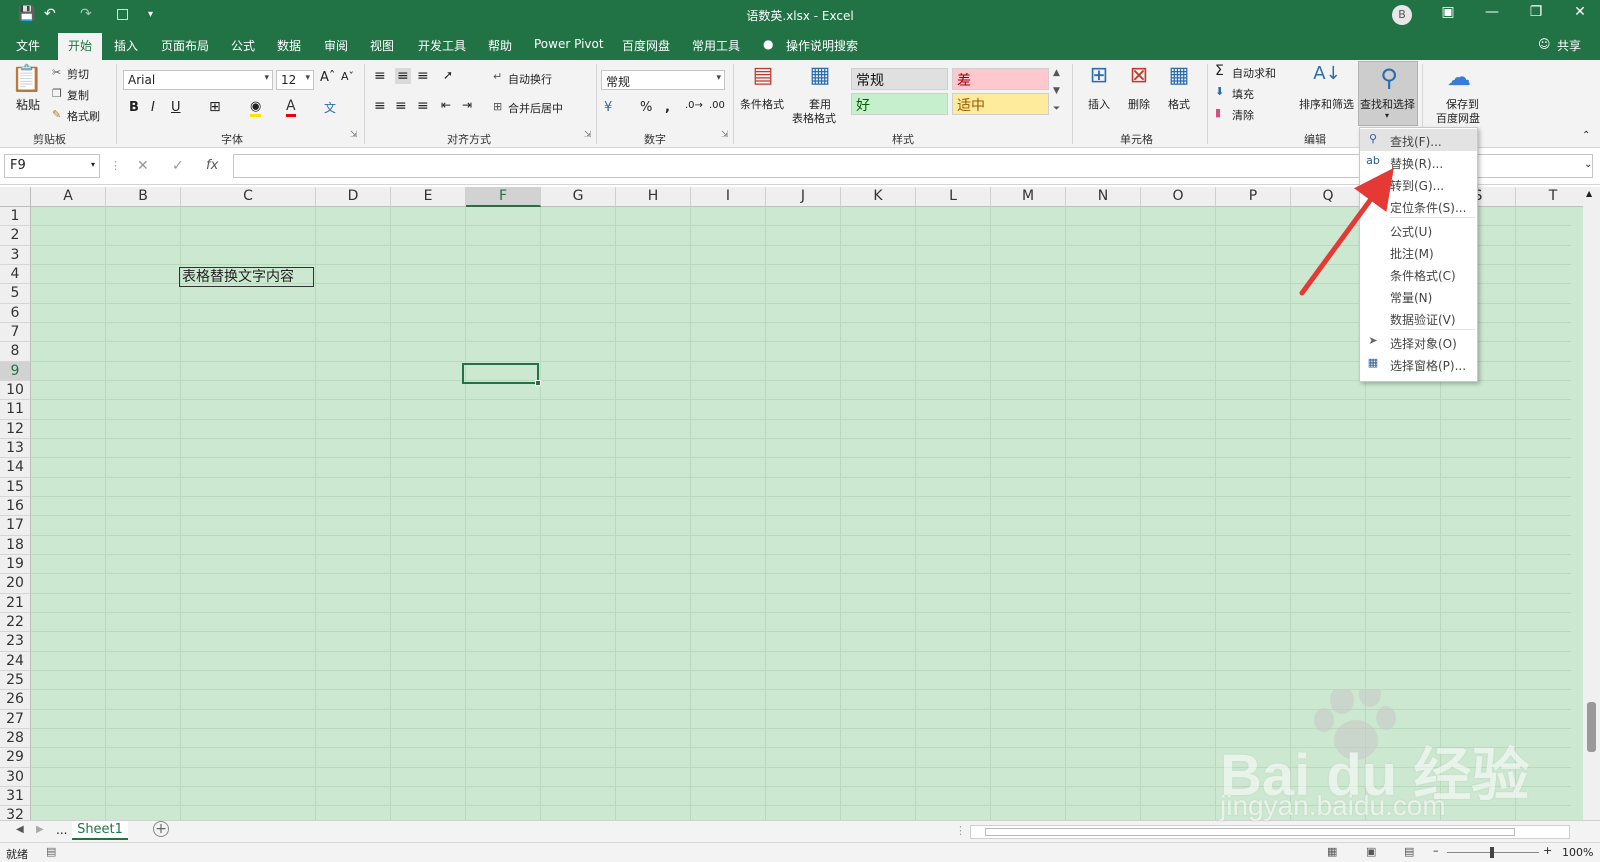 The width and height of the screenshot is (1600, 862). What do you see at coordinates (15, 410) in the screenshot?
I see `row-header-11: 11` at bounding box center [15, 410].